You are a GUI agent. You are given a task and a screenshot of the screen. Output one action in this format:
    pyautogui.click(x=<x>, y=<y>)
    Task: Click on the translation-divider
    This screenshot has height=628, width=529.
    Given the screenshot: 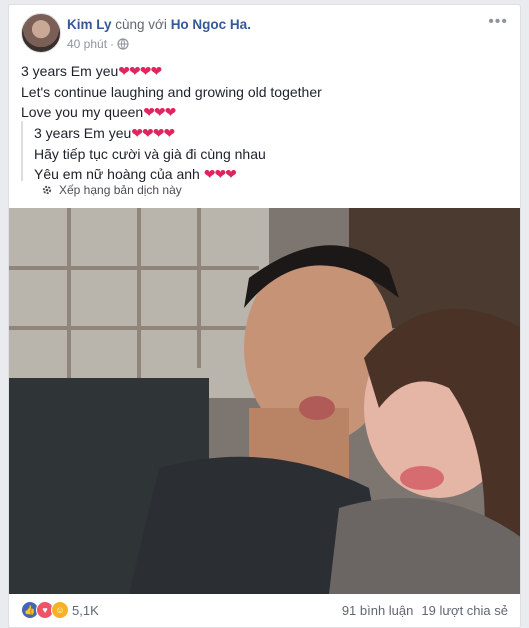 What is the action you would take?
    pyautogui.click(x=22, y=151)
    